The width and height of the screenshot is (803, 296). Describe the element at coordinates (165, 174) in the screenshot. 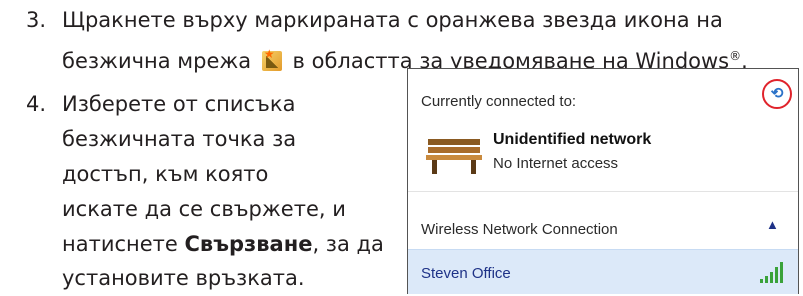

I see `step-text-line: достъп, към която` at that location.